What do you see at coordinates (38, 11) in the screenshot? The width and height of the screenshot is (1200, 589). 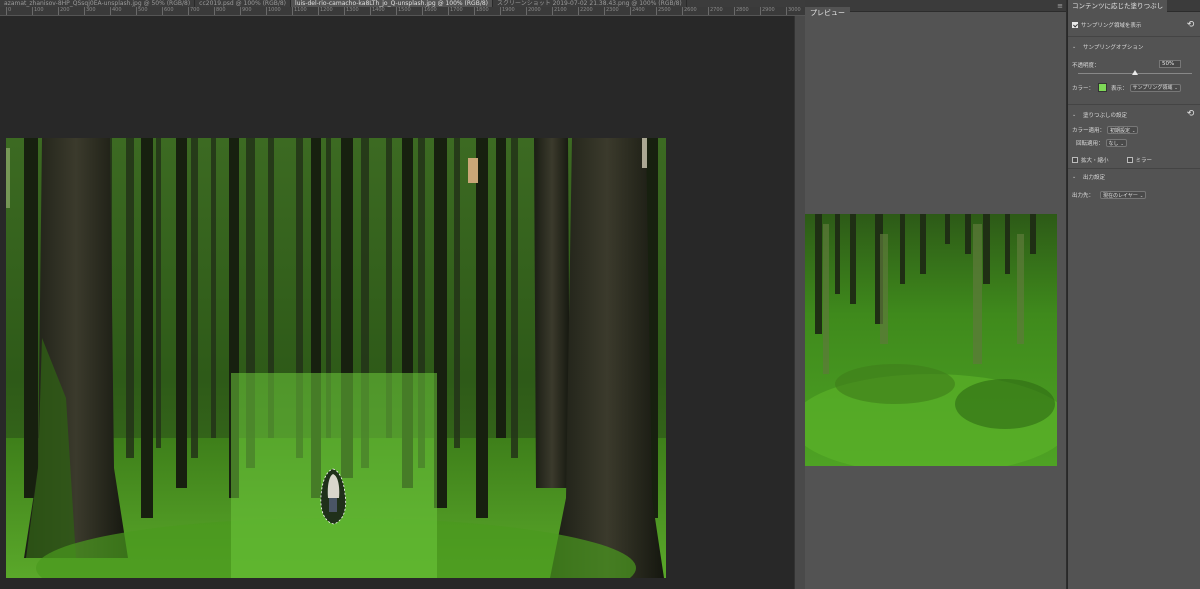 I see `ruler-tick-label: 100` at bounding box center [38, 11].